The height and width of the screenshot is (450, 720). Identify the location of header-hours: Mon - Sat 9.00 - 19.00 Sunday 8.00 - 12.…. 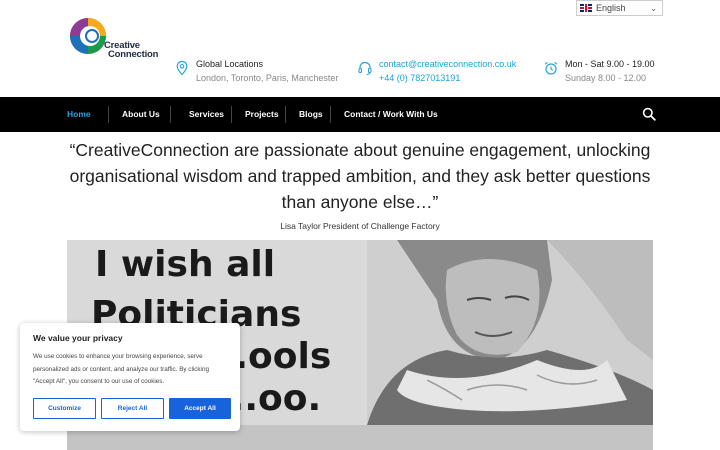
(599, 71).